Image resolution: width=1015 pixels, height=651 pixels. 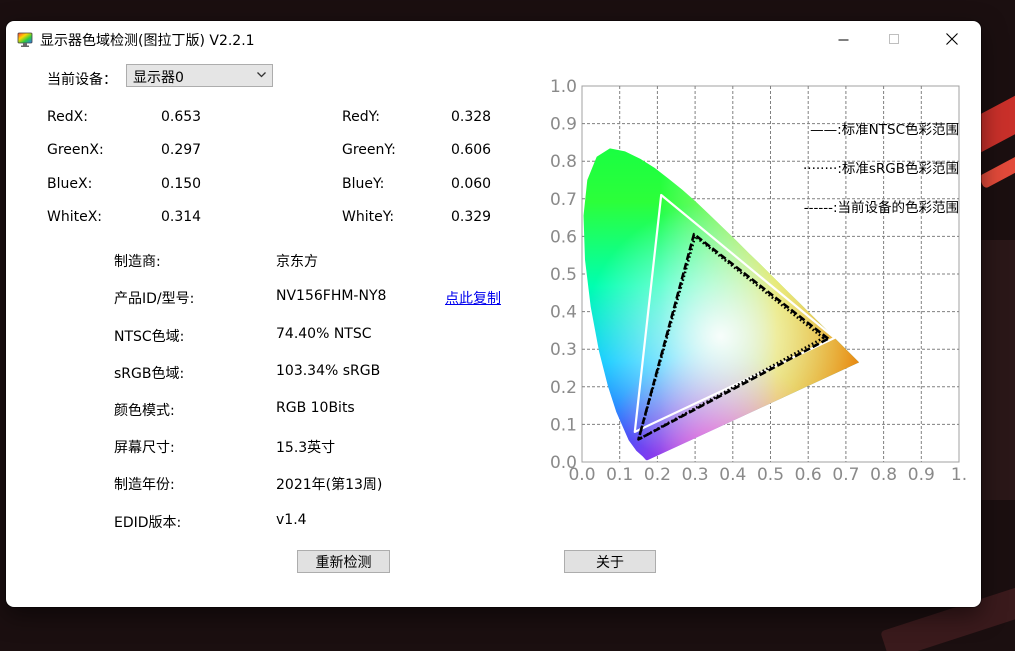 I want to click on greenx-value: 0.297, so click(x=181, y=150).